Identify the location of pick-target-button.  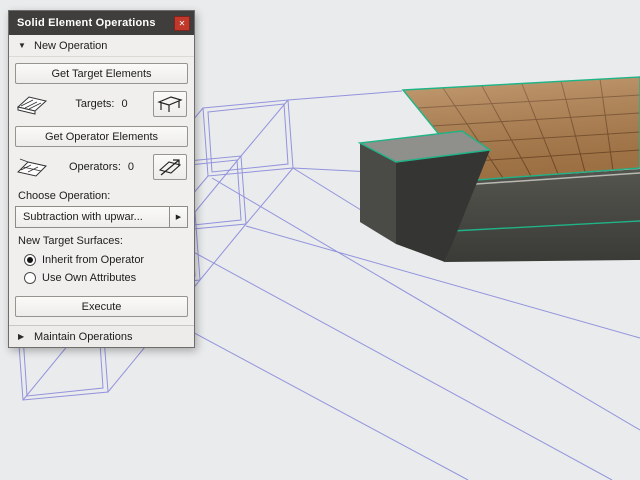
(170, 104).